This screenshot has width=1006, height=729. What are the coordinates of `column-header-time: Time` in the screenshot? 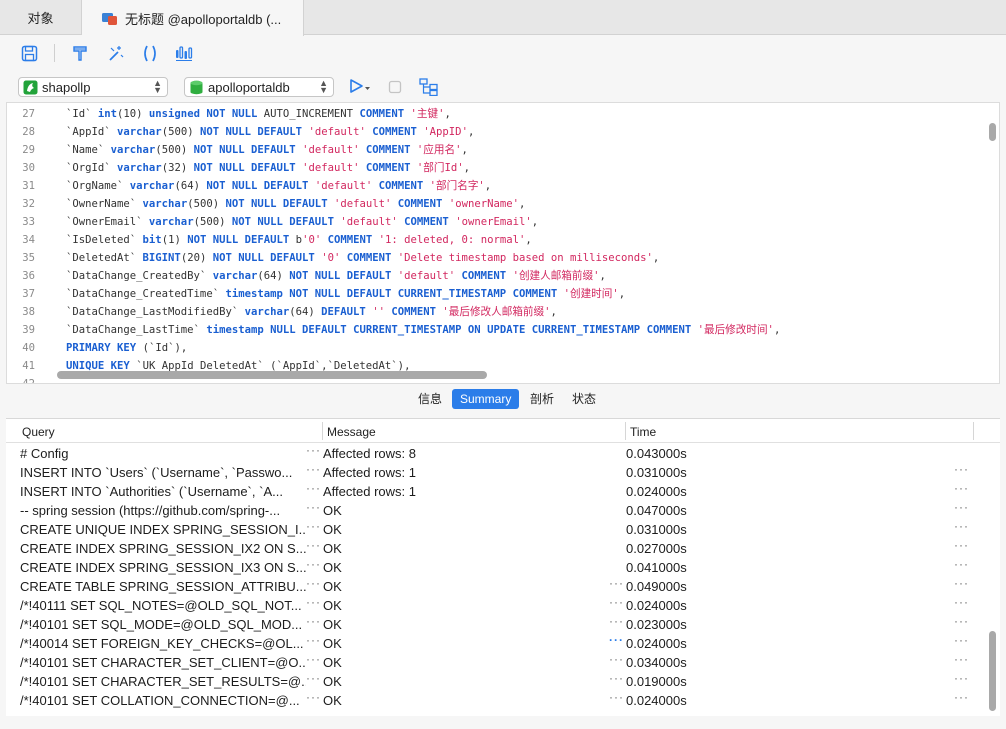 It's located at (643, 432).